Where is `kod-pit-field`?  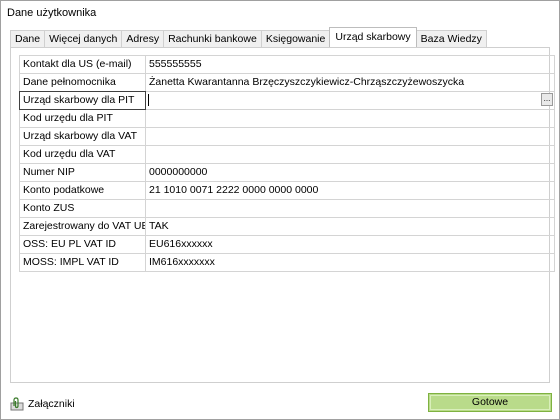
kod-pit-field is located at coordinates (350, 118).